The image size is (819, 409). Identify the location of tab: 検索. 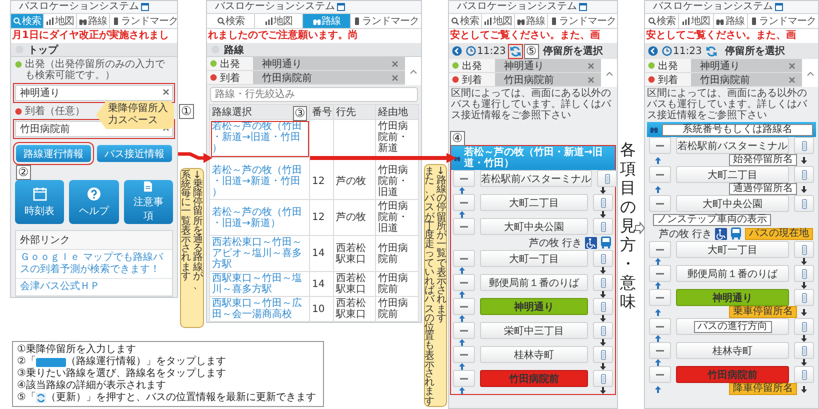
(465, 21).